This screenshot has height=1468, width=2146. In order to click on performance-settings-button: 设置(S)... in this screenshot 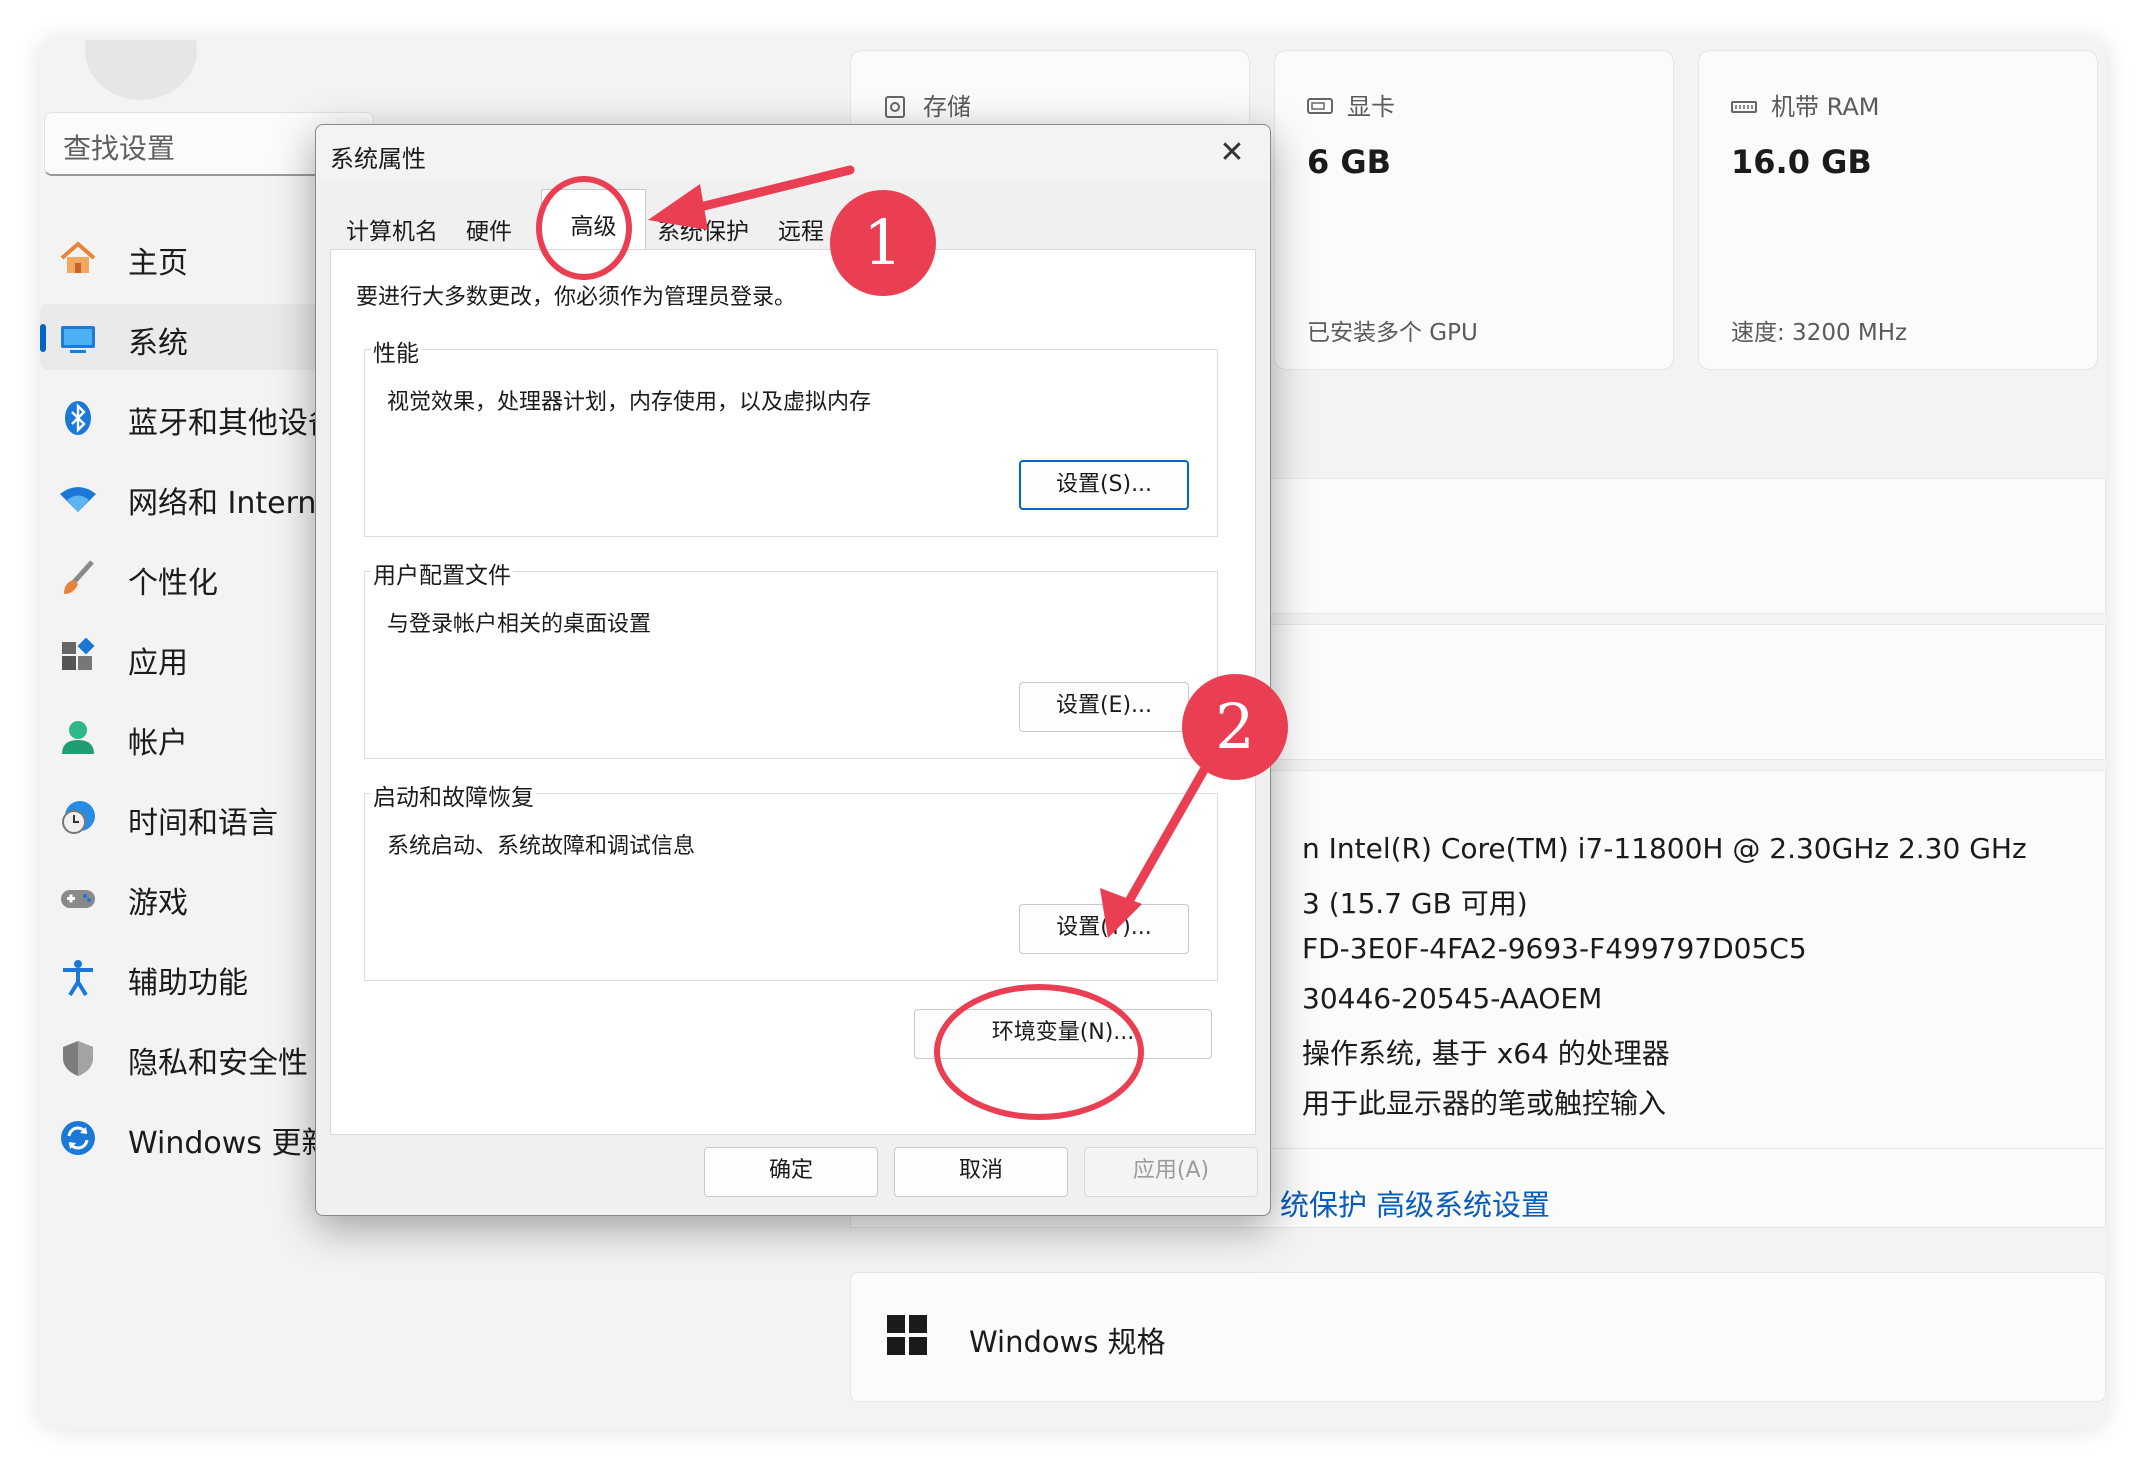, I will do `click(1104, 485)`.